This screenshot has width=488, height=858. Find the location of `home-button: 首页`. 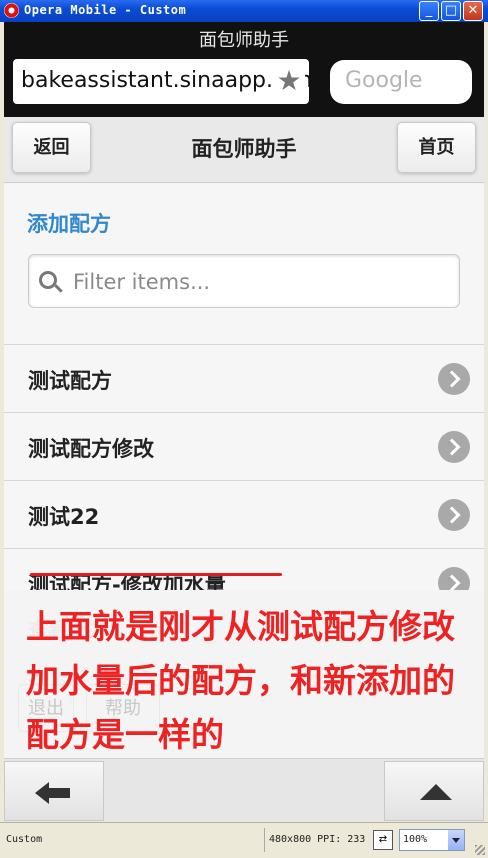

home-button: 首页 is located at coordinates (436, 147).